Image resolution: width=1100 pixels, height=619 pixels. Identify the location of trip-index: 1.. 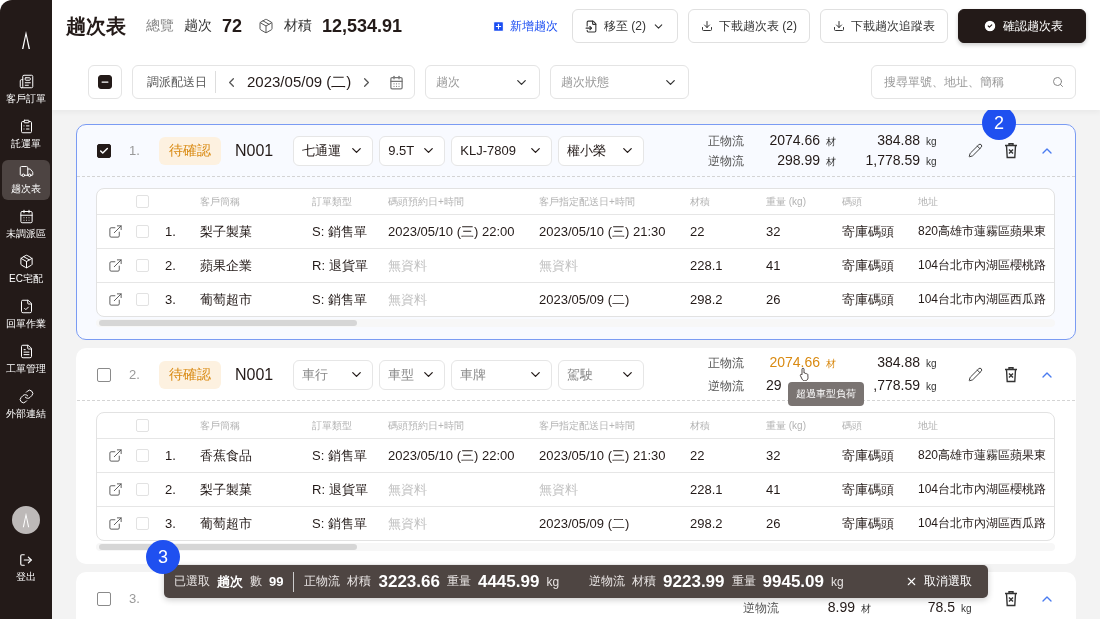
(135, 150).